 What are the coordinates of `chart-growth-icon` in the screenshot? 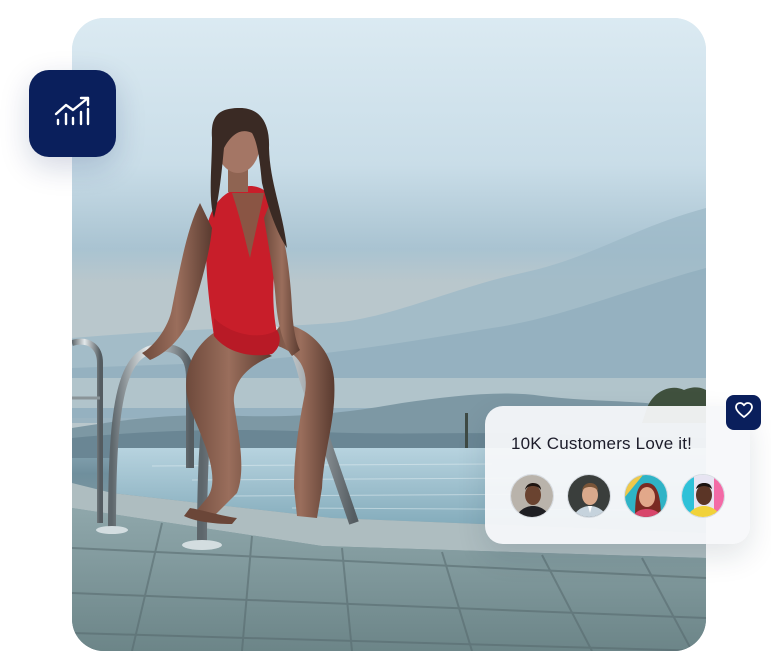 It's located at (73, 113).